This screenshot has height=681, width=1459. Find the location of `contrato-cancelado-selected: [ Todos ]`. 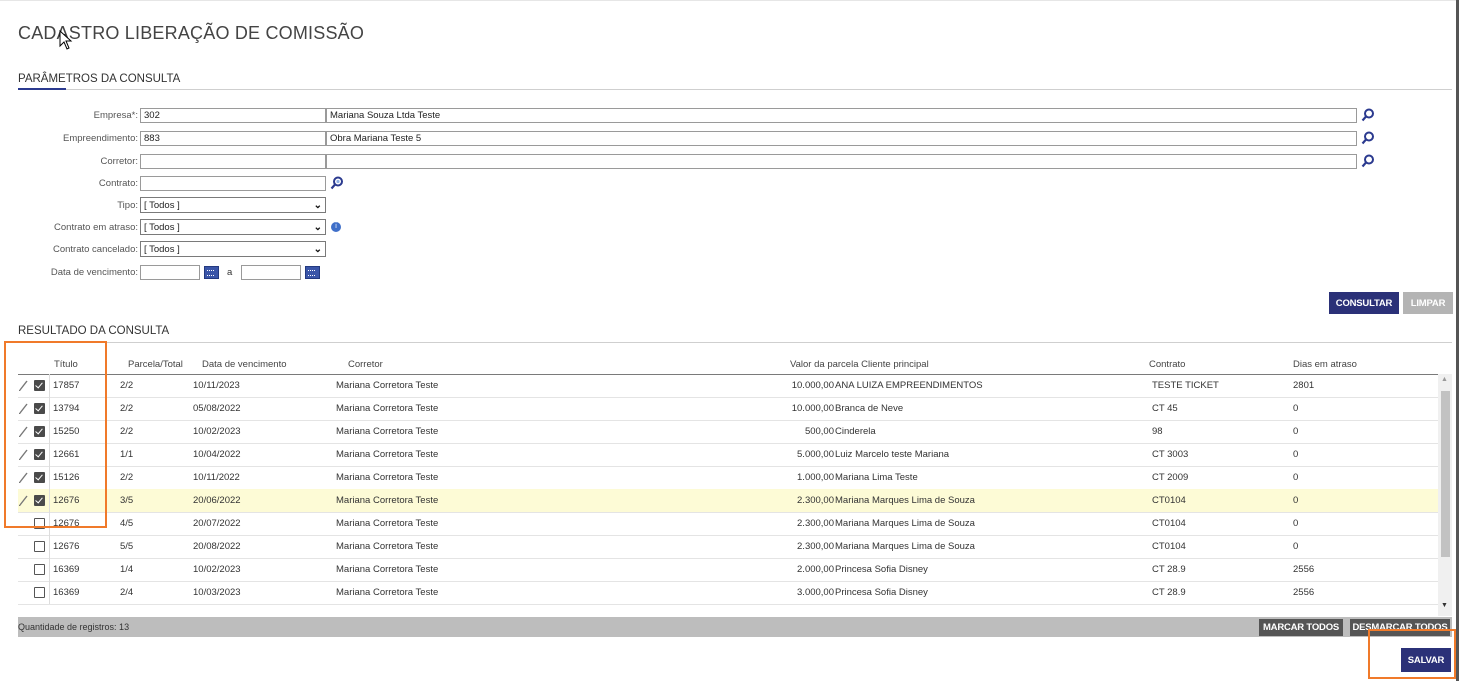

contrato-cancelado-selected: [ Todos ] is located at coordinates (162, 249).